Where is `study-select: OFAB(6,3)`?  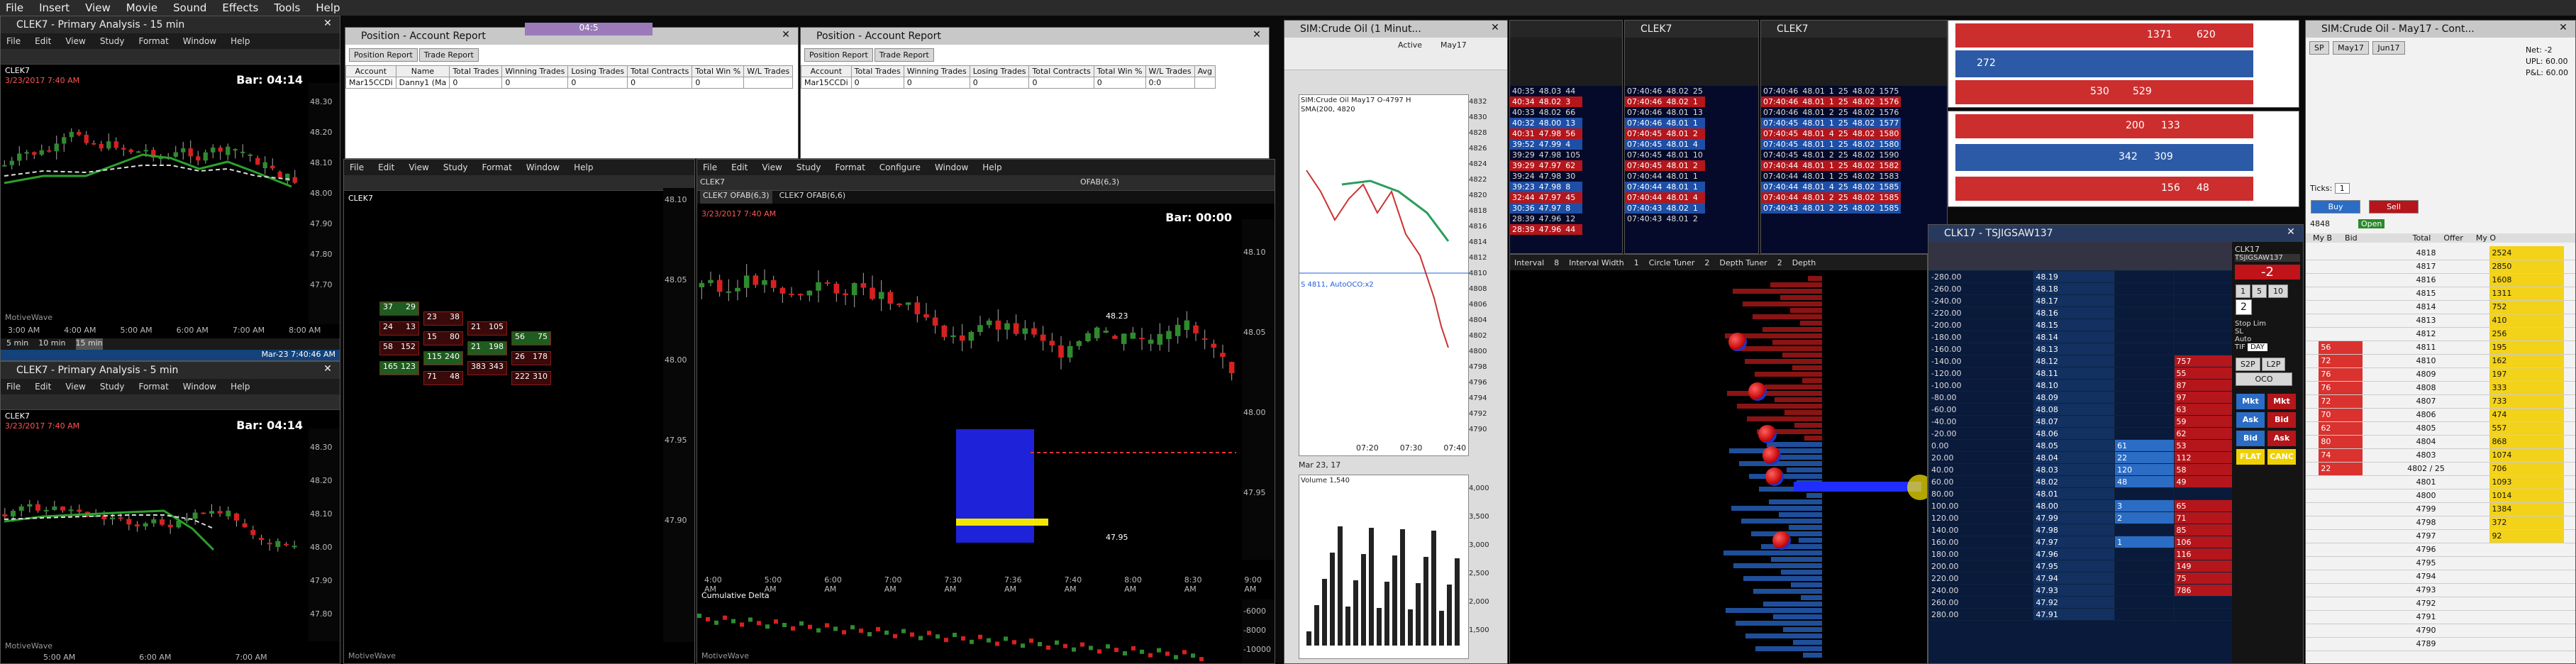 study-select: OFAB(6,3) is located at coordinates (1099, 182).